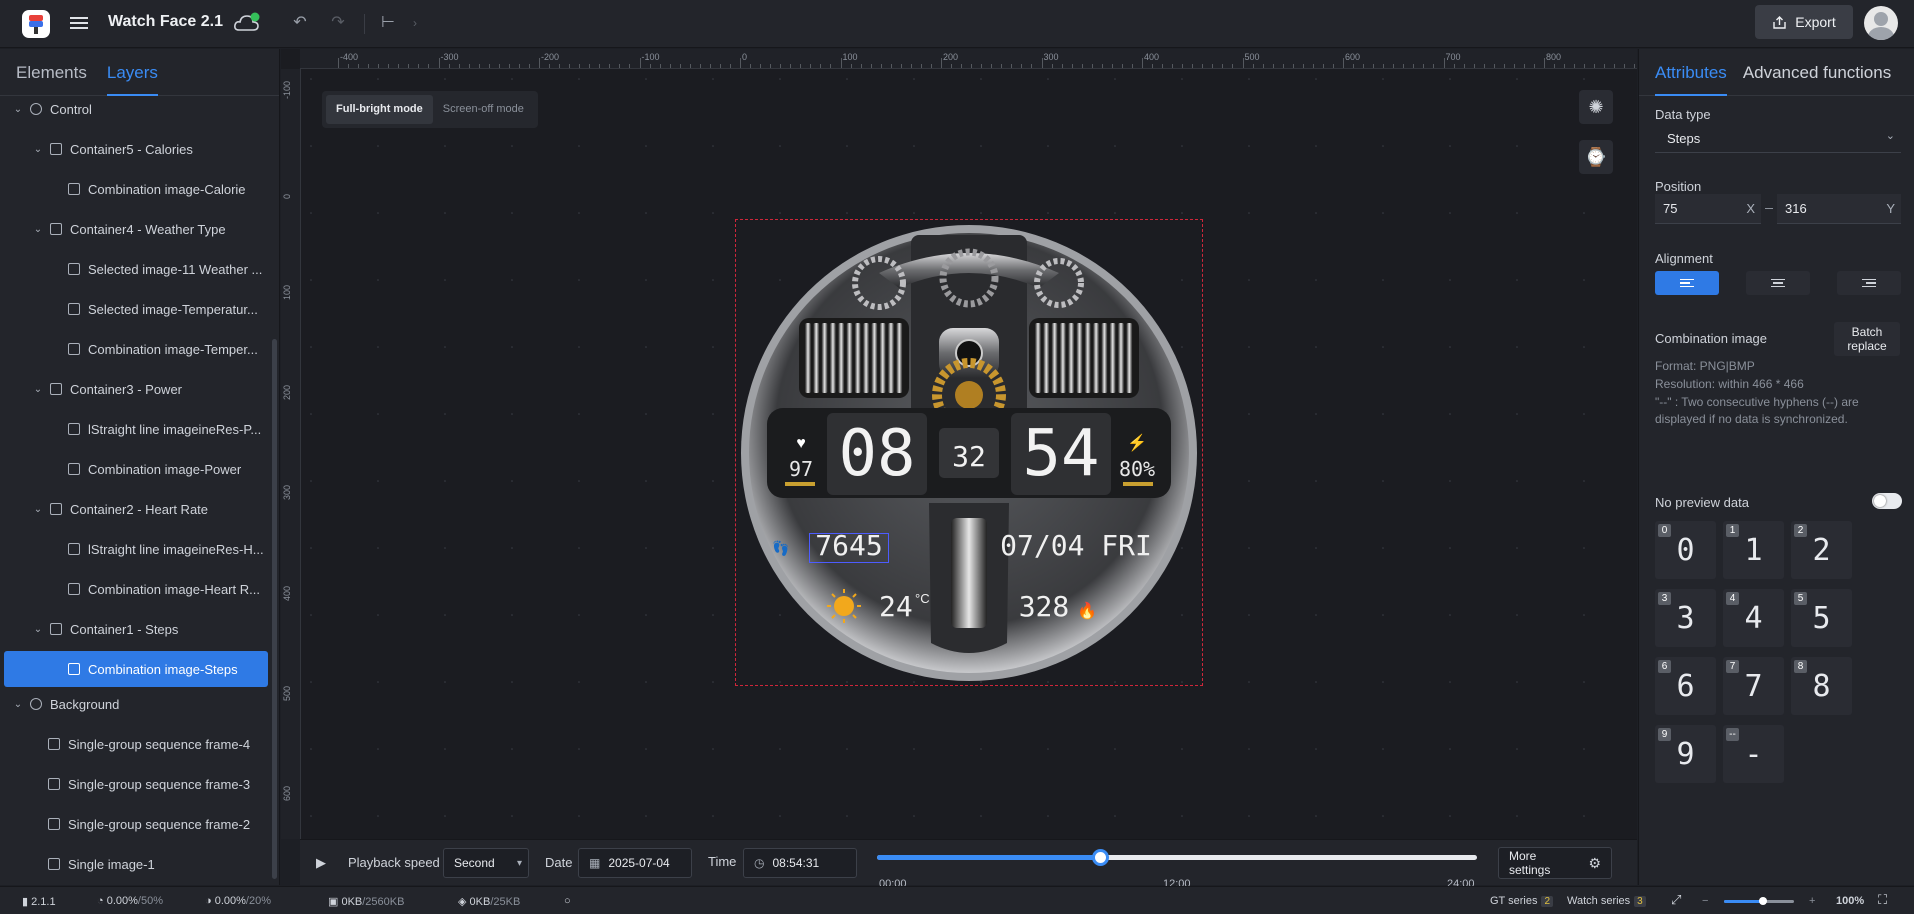 This screenshot has height=914, width=1914. What do you see at coordinates (1887, 501) in the screenshot?
I see `no-preview-toggle` at bounding box center [1887, 501].